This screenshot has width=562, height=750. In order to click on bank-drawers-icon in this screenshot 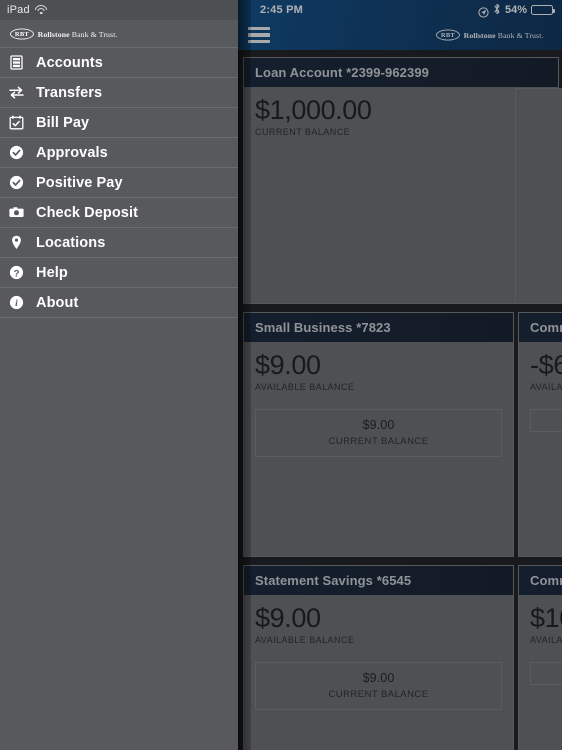, I will do `click(16, 62)`.